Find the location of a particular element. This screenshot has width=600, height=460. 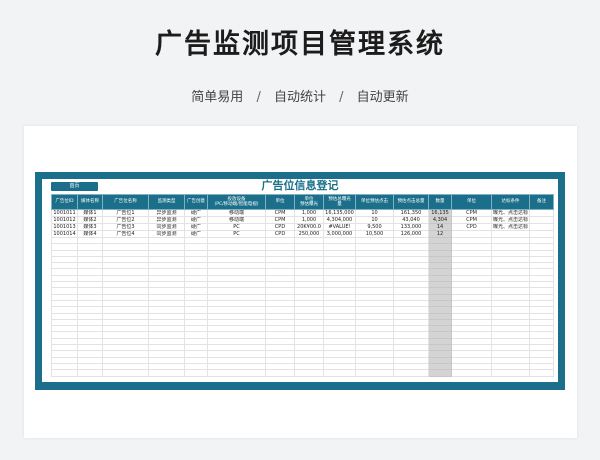

table-cell: 1001014 is located at coordinates (64, 234).